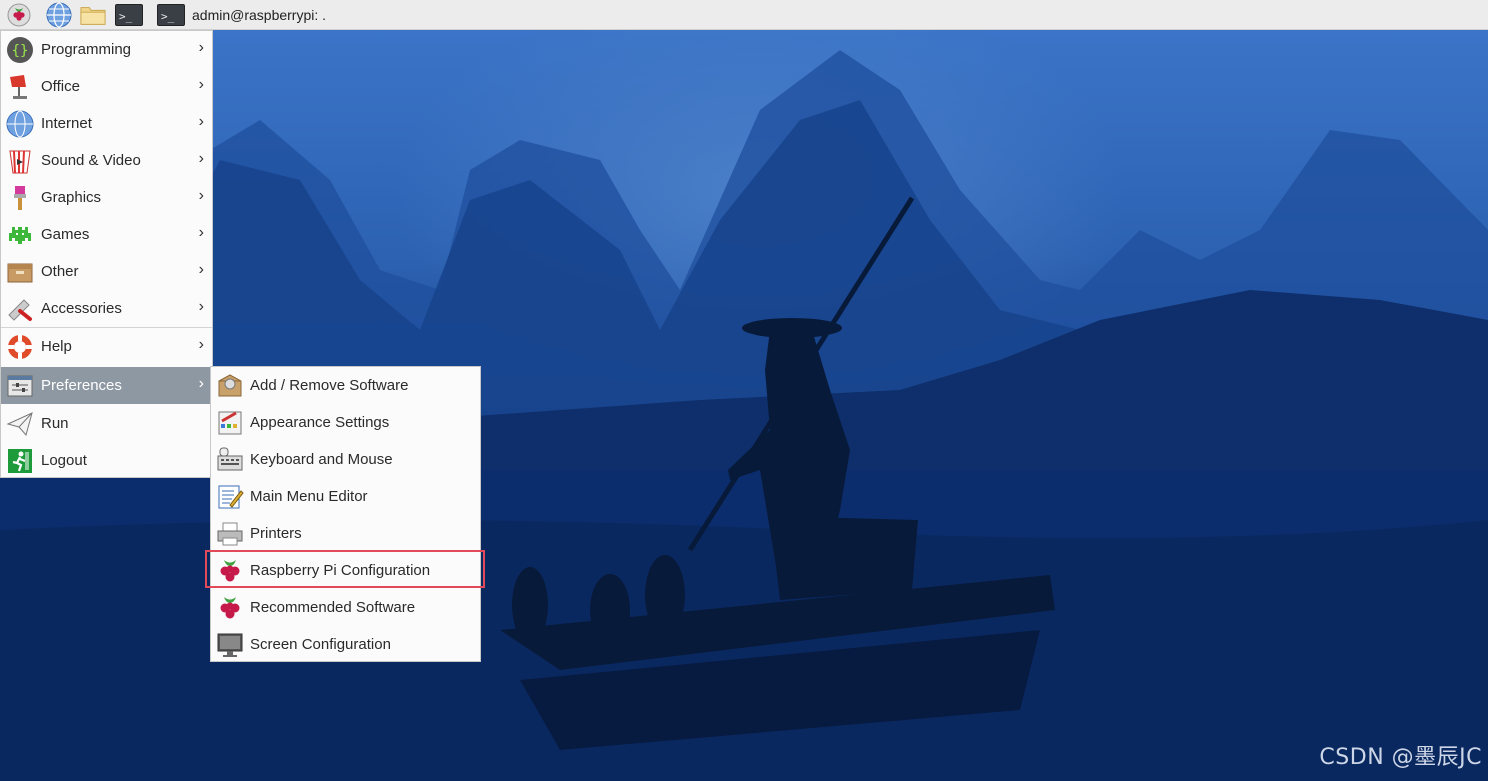  I want to click on menu-item-sound-video: Sound & Video ›, so click(106, 160).